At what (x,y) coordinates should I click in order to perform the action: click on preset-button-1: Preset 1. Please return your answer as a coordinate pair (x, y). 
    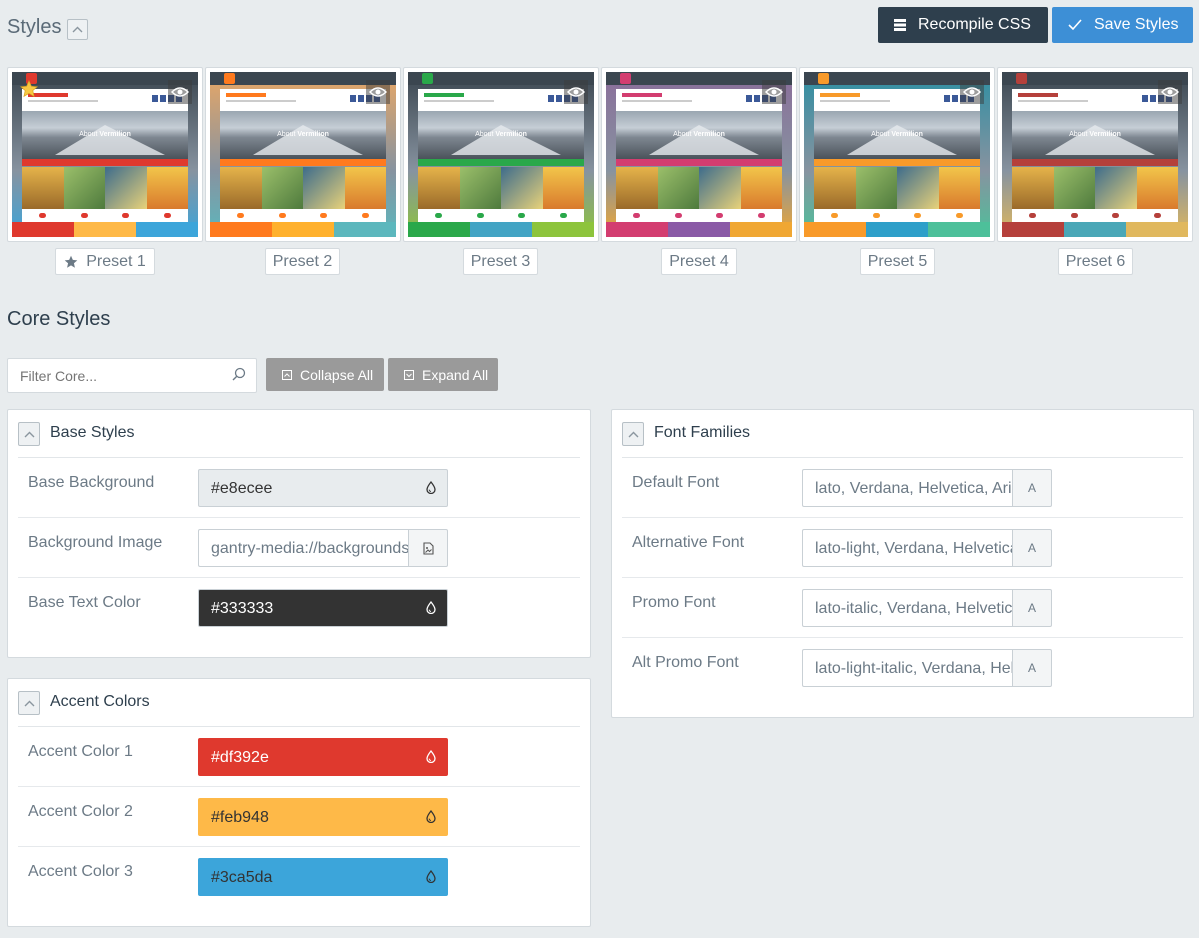
    Looking at the image, I should click on (105, 261).